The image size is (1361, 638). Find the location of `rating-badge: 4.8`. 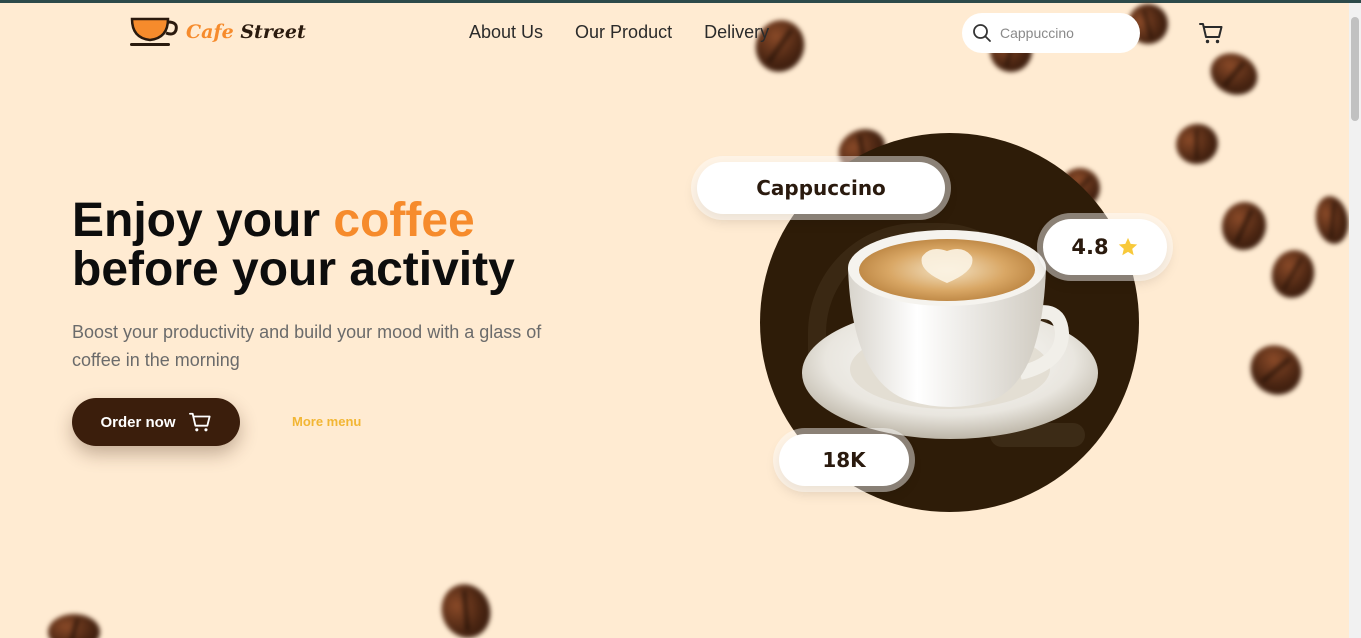

rating-badge: 4.8 is located at coordinates (1105, 247).